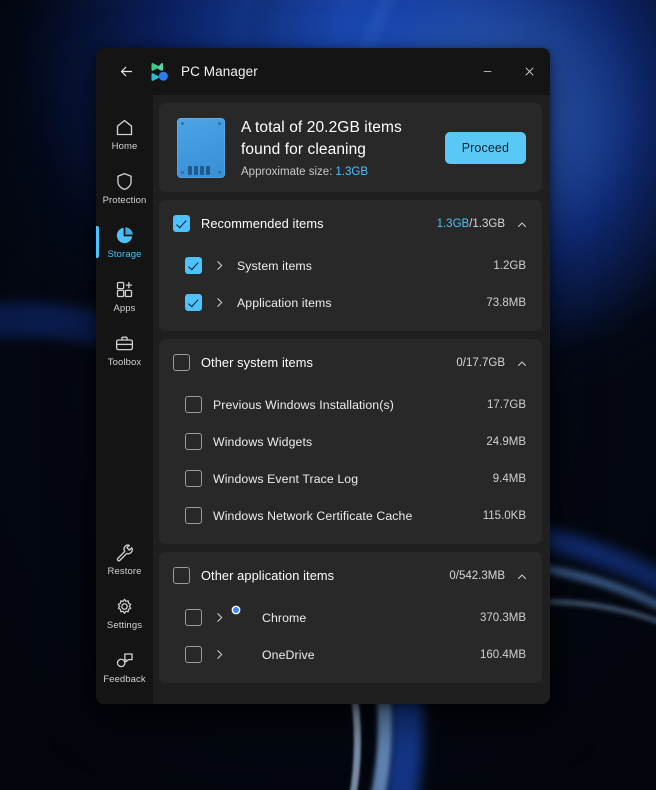 This screenshot has width=656, height=790. I want to click on approximate-size-label: Approximate size:, so click(287, 172).